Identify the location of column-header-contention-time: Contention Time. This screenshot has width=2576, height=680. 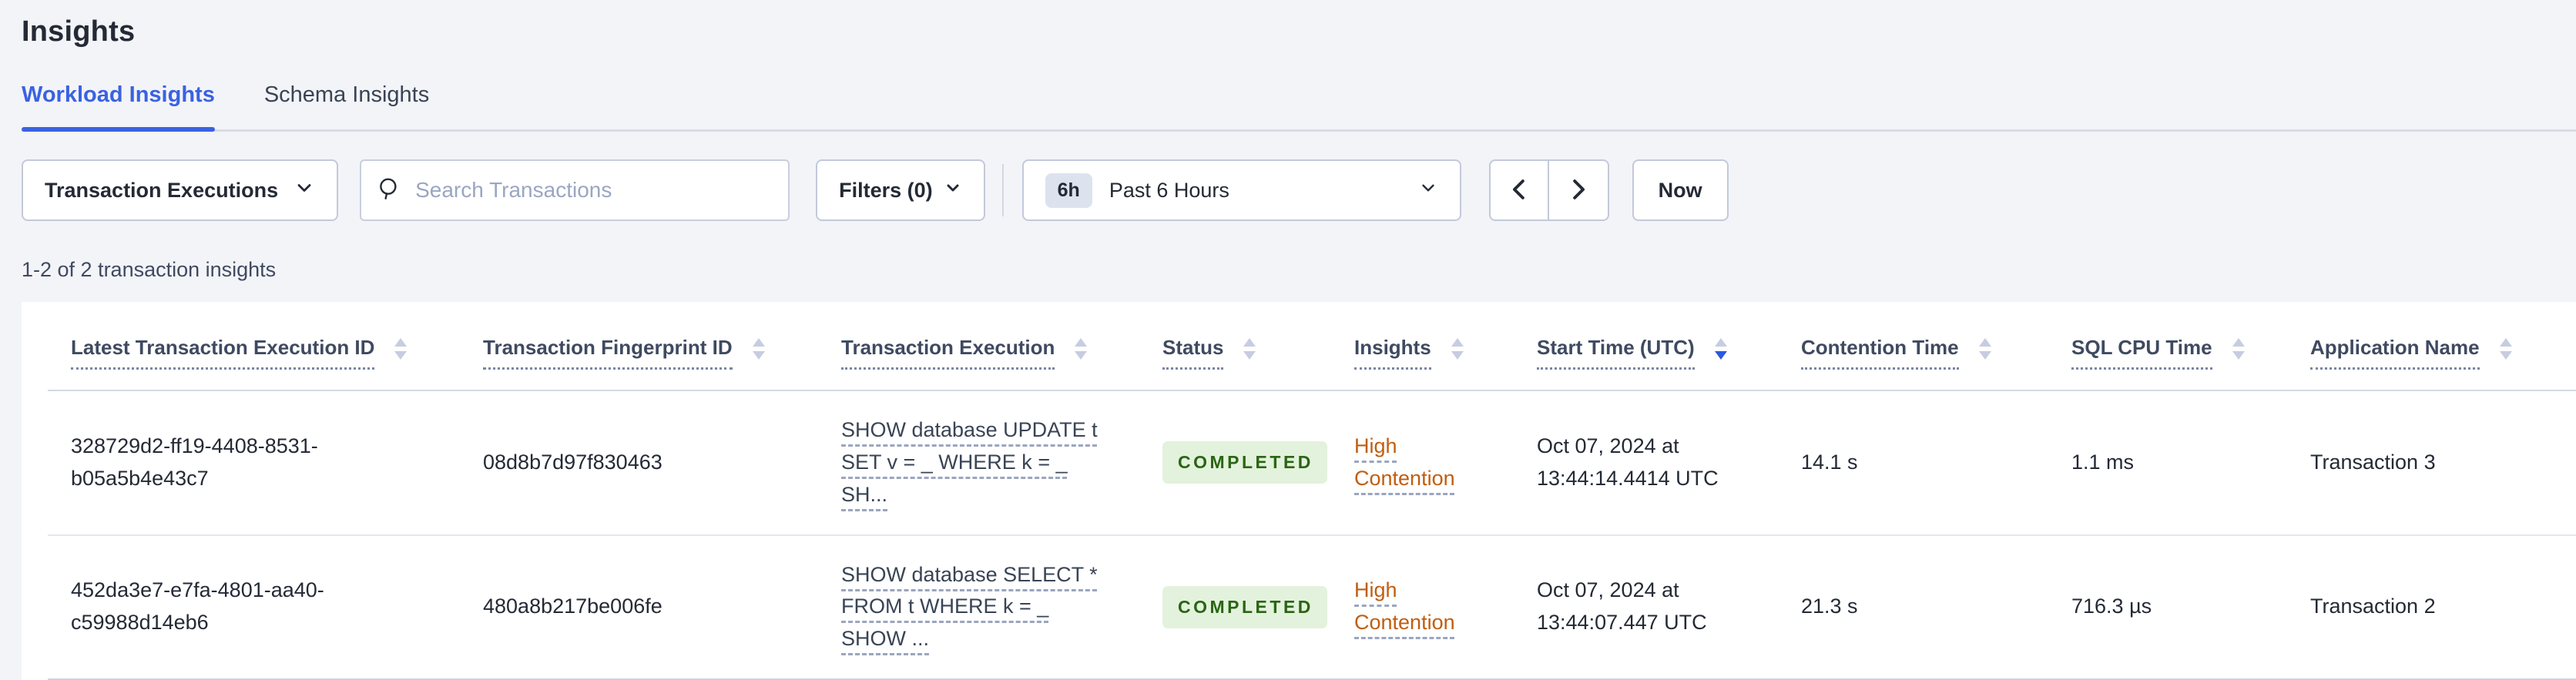
(1936, 346).